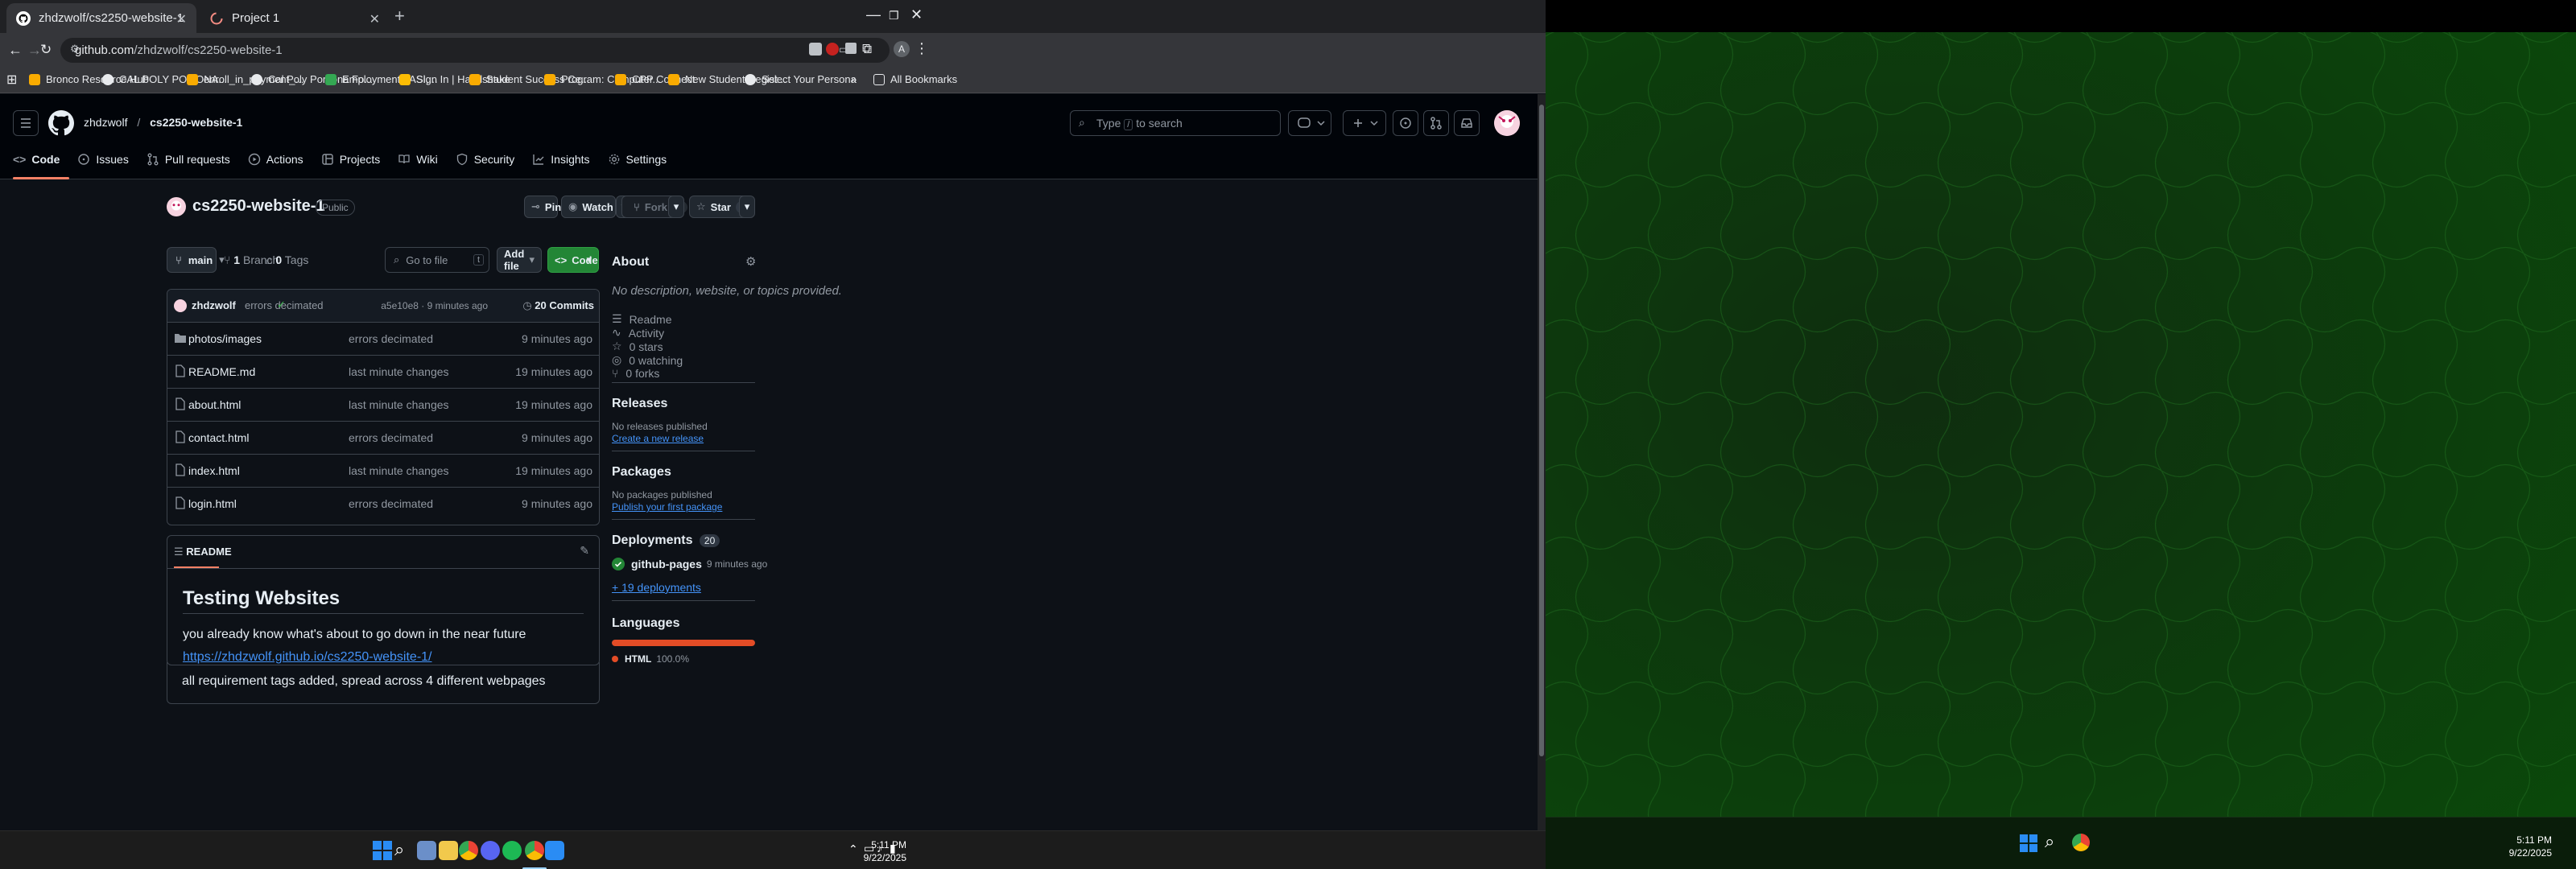 The image size is (2576, 869). What do you see at coordinates (635, 373) in the screenshot?
I see `forks-link: ⑂ 0 forks` at bounding box center [635, 373].